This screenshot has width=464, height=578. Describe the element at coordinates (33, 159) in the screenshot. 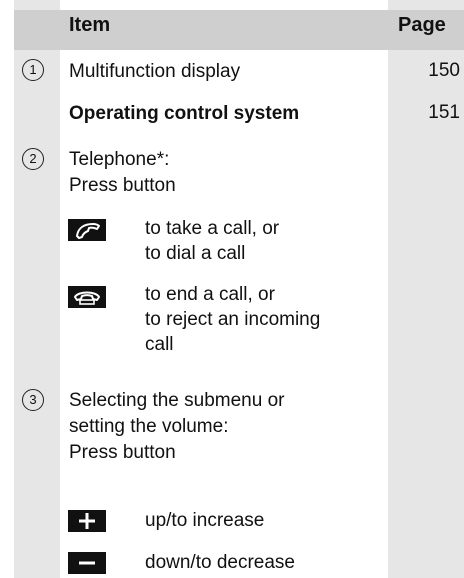

I see `marker-2: 2` at that location.